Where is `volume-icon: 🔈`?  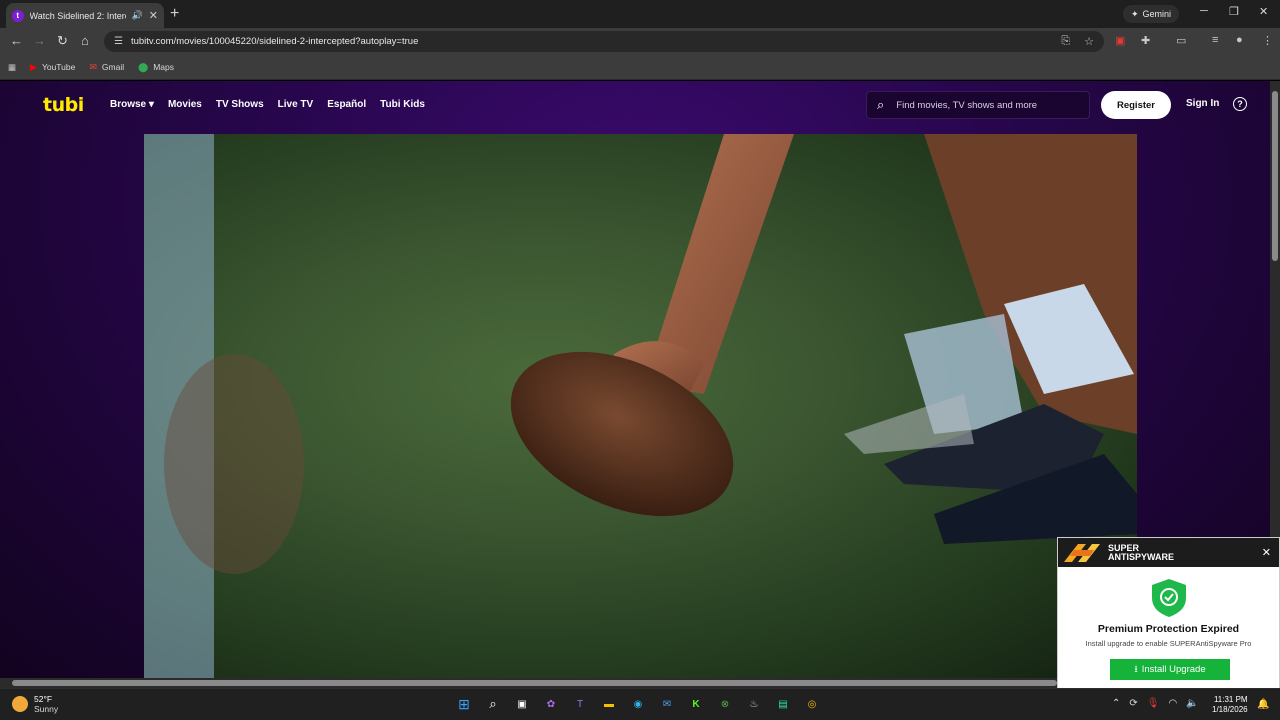 volume-icon: 🔈 is located at coordinates (1192, 703).